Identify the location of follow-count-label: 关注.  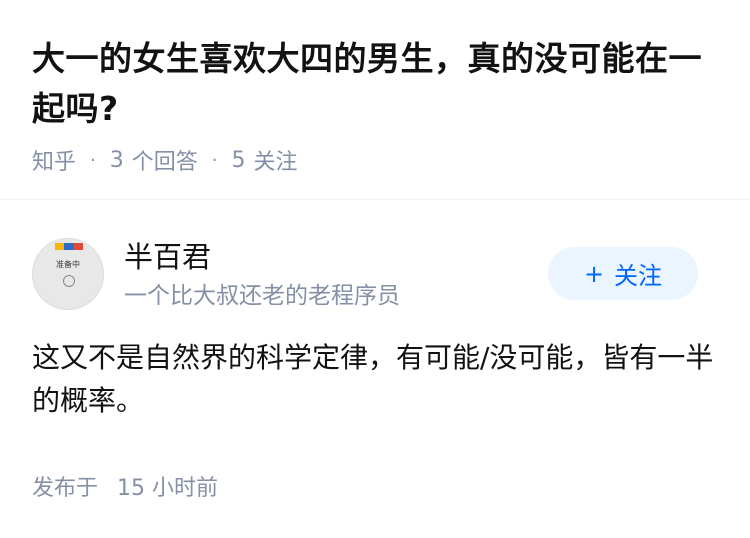
(276, 160).